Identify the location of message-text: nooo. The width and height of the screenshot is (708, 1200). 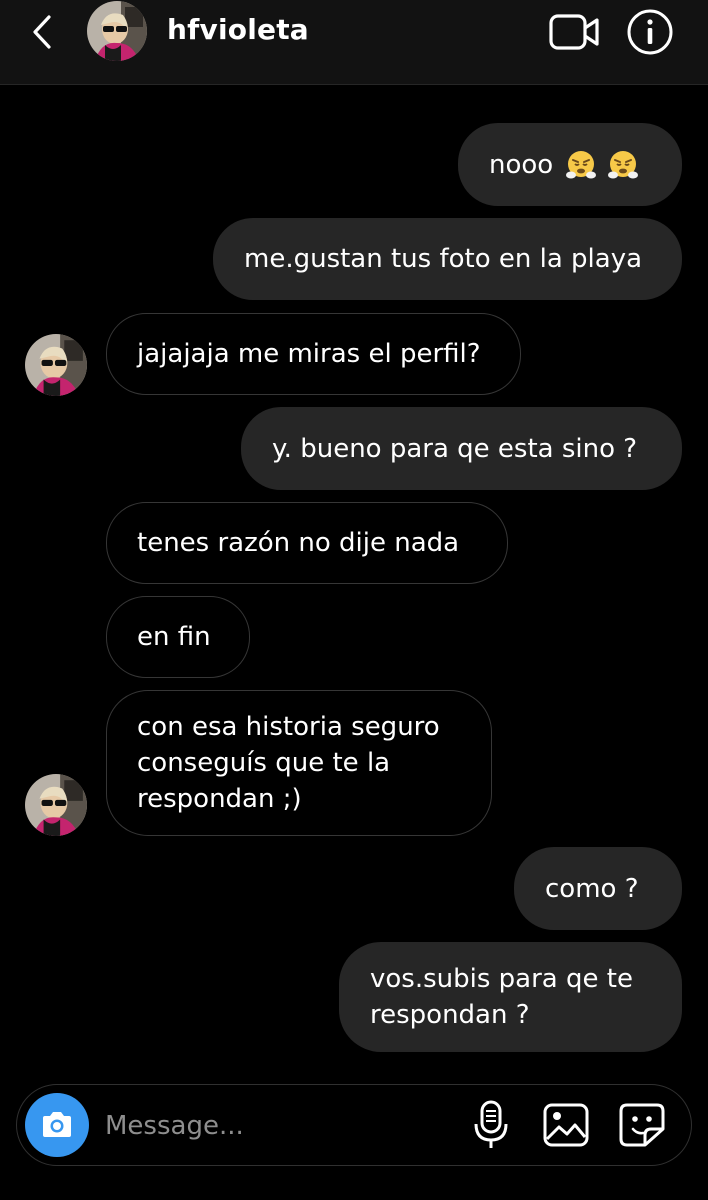
(521, 164).